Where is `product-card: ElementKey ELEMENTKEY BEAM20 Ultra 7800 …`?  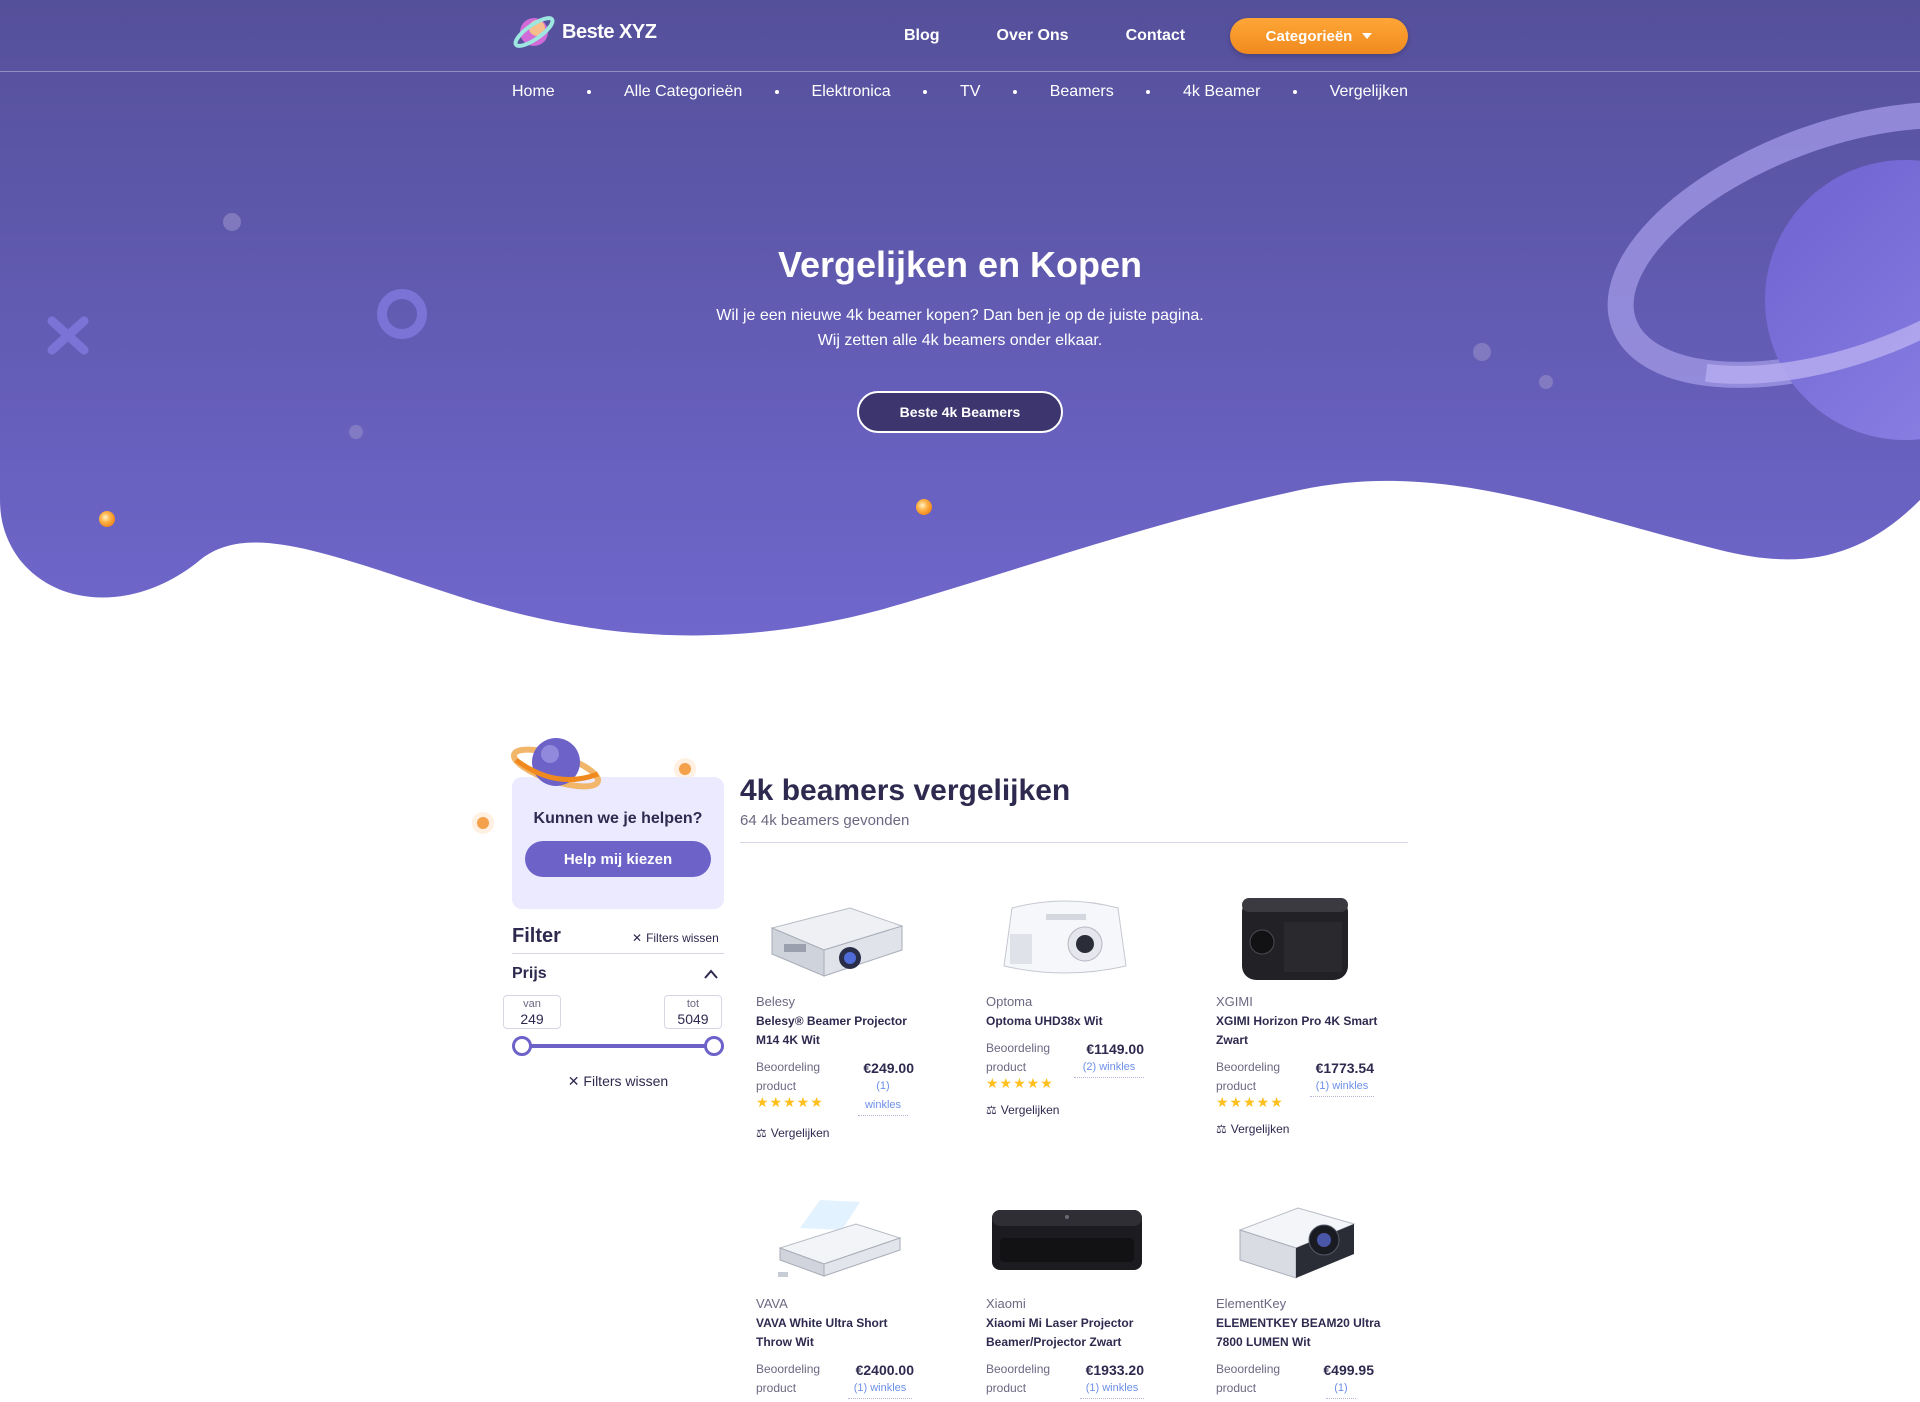 product-card: ElementKey ELEMENTKEY BEAM20 Ultra 7800 … is located at coordinates (1295, 1292).